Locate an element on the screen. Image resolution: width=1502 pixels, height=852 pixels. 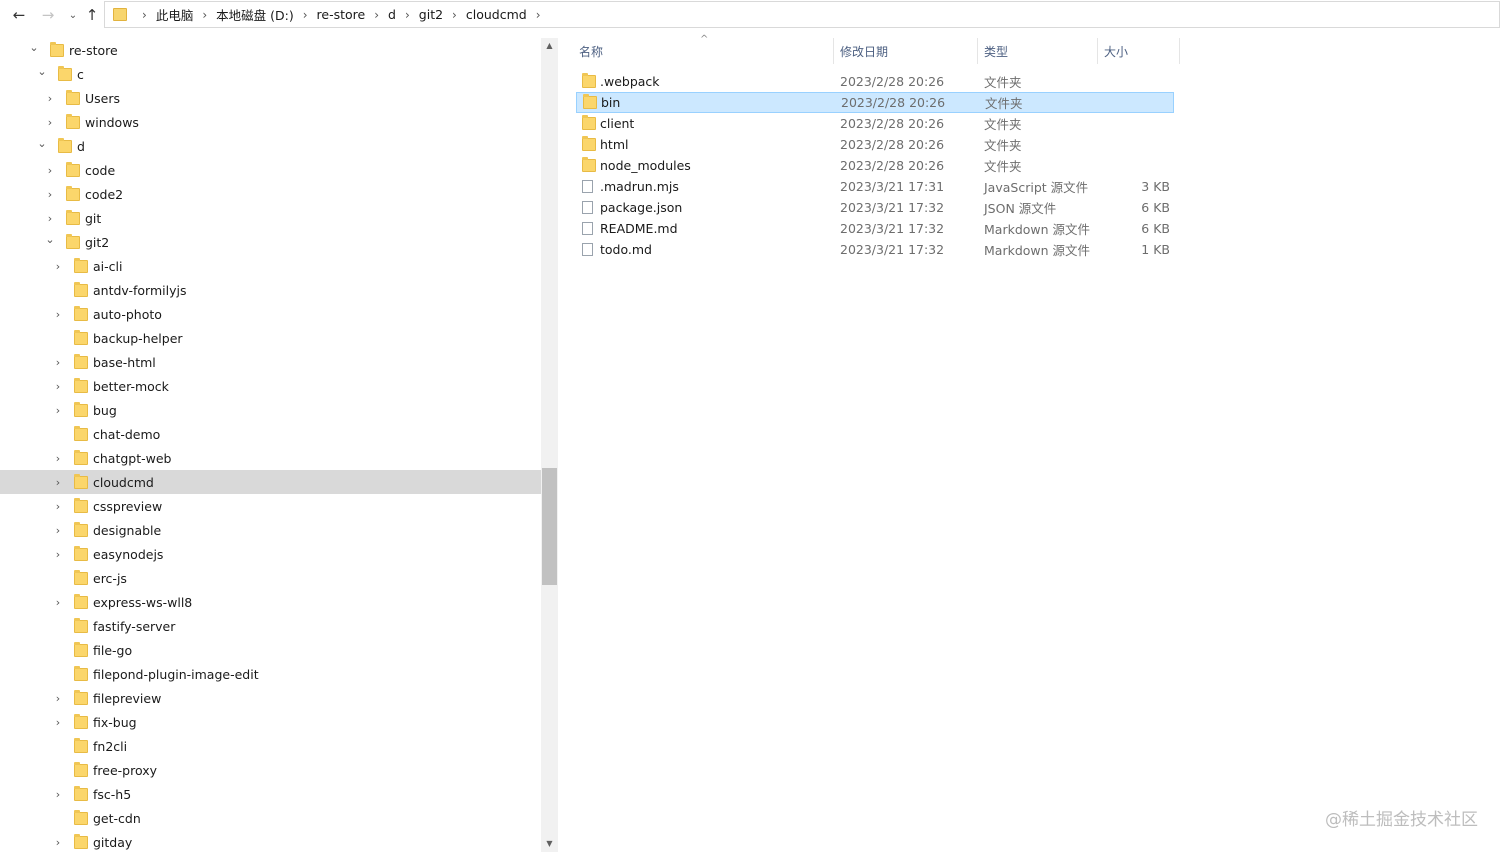
scroll-down-icon: ▼ is located at coordinates (549, 844).